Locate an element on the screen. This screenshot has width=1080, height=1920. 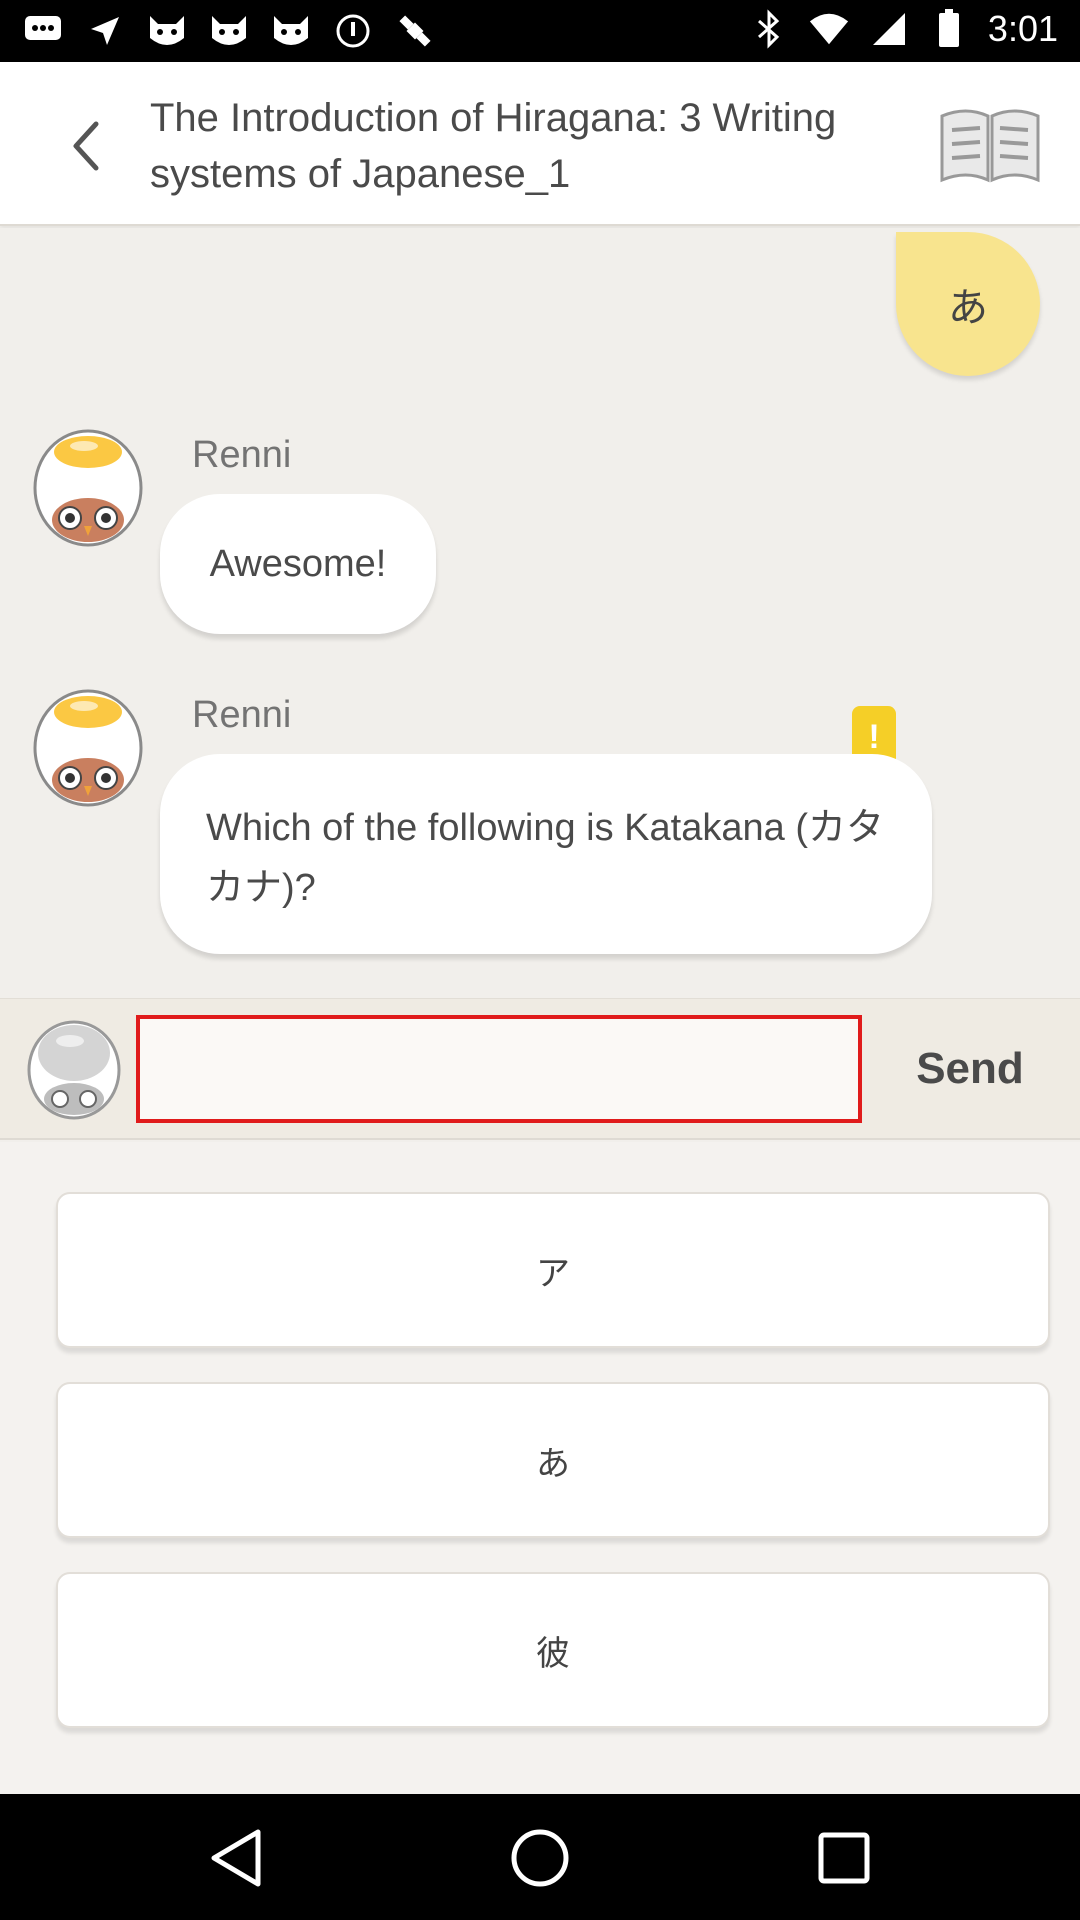
user-avatar is located at coordinates (74, 1070).